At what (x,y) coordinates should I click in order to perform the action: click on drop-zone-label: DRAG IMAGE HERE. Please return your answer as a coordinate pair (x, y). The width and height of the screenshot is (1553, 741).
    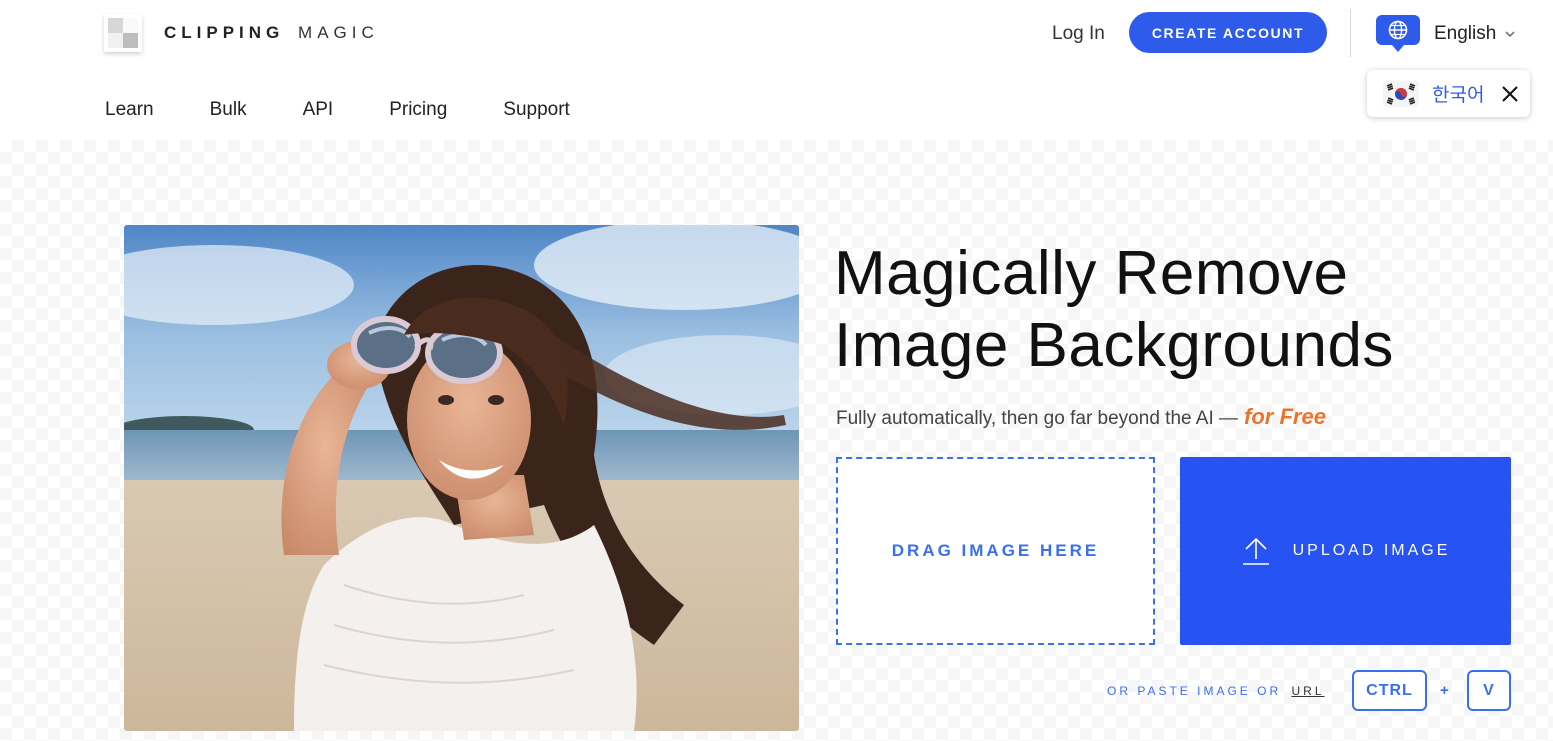
    Looking at the image, I should click on (995, 550).